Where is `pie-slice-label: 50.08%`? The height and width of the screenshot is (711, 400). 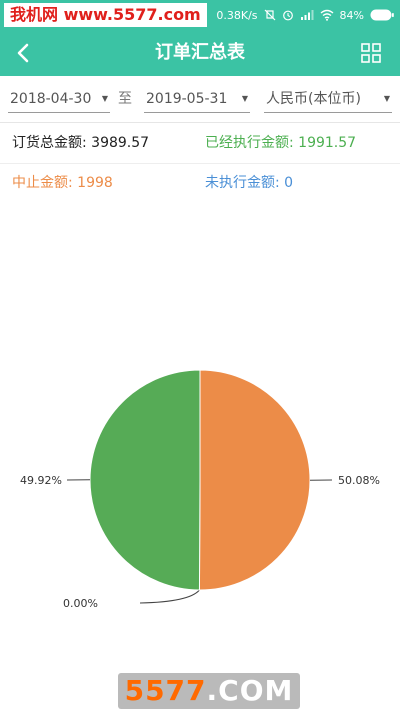 pie-slice-label: 50.08% is located at coordinates (359, 480).